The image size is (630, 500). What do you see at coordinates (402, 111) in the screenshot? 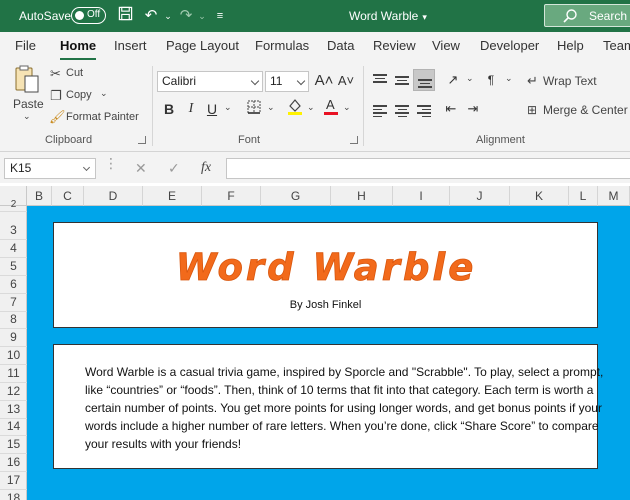
I see `align-center-icon` at bounding box center [402, 111].